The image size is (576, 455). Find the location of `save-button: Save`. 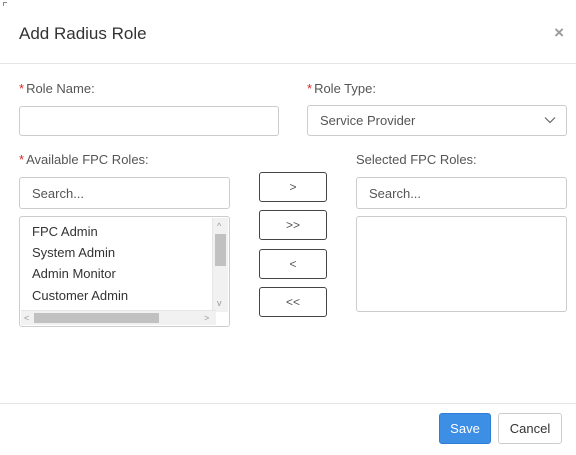

save-button: Save is located at coordinates (465, 428).